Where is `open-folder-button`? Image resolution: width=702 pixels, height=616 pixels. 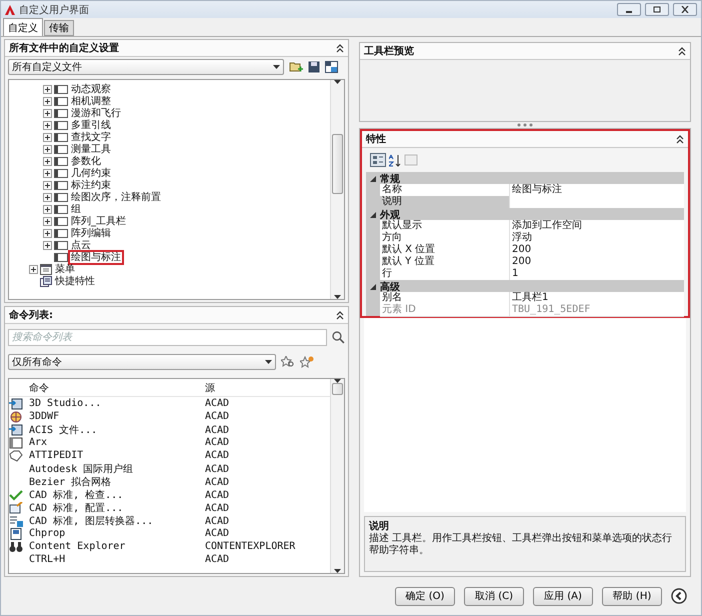
open-folder-button is located at coordinates (296, 67).